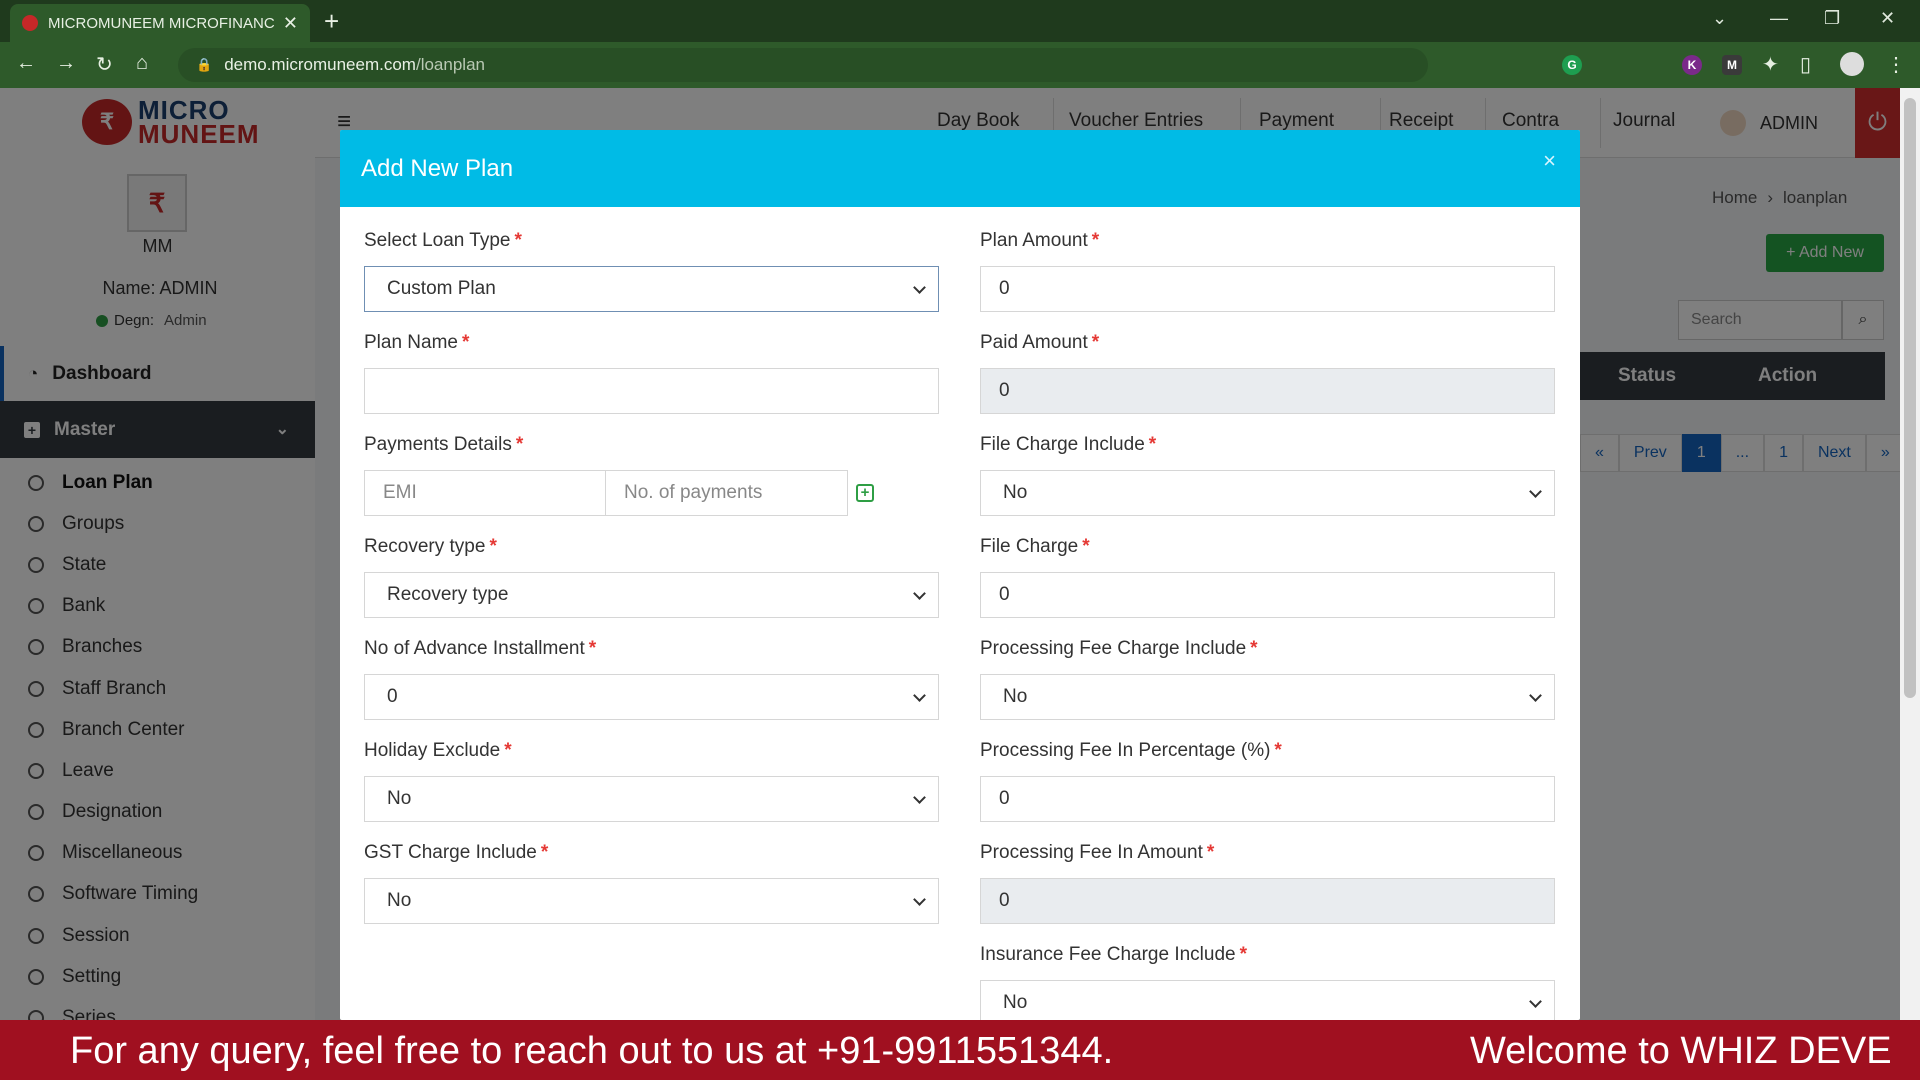 The height and width of the screenshot is (1080, 1920). I want to click on field-label: Holiday Exclude, so click(432, 750).